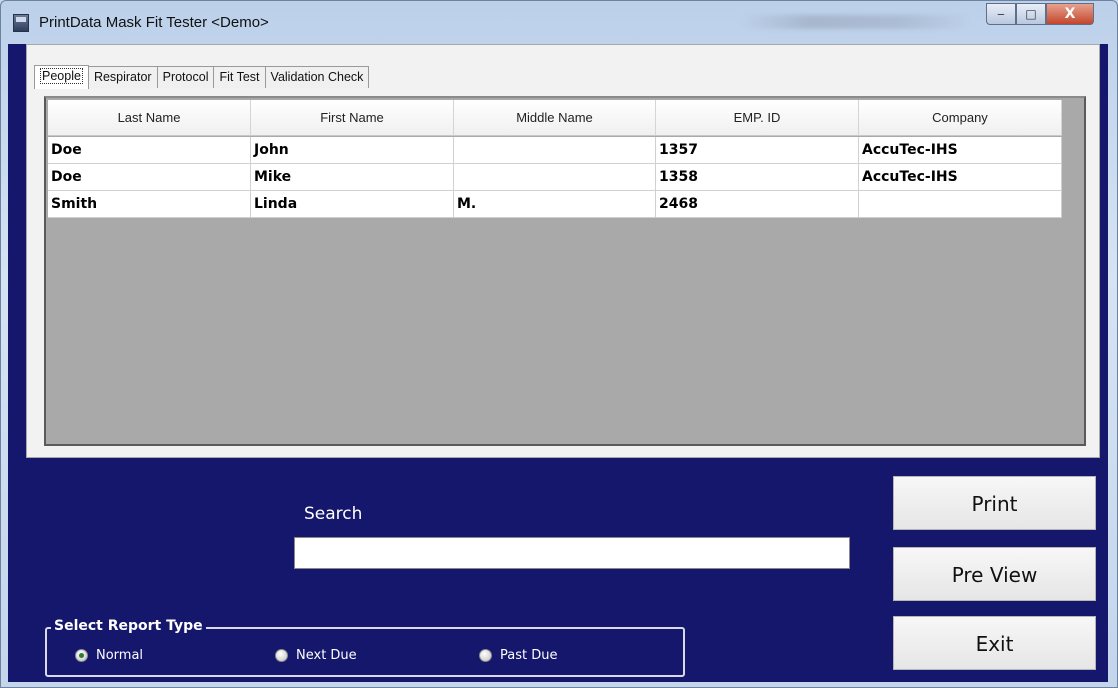  I want to click on preview-button: Pre View, so click(994, 574).